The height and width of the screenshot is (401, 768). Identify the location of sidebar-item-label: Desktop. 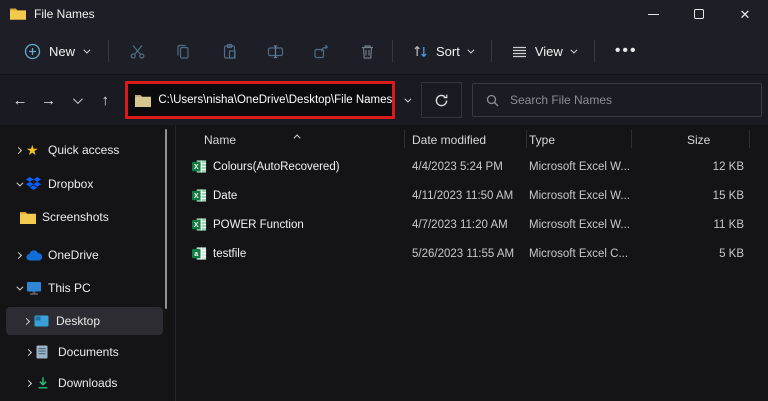
(78, 321).